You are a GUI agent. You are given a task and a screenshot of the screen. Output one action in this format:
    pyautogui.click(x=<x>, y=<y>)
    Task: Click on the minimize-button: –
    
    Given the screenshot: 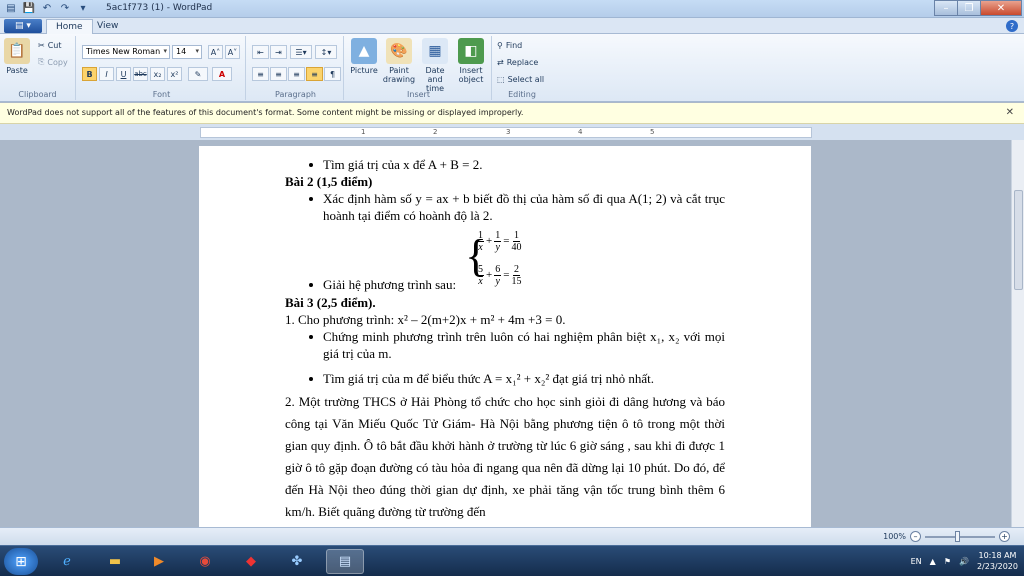 What is the action you would take?
    pyautogui.click(x=946, y=8)
    